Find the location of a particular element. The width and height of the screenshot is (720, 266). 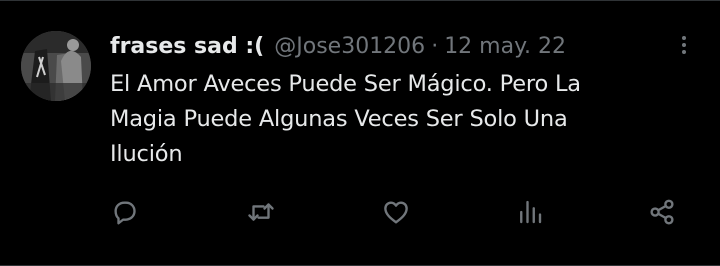

tweet-header: frases sad :( @Jose301206 · 12 may. 22 is located at coordinates (338, 46).